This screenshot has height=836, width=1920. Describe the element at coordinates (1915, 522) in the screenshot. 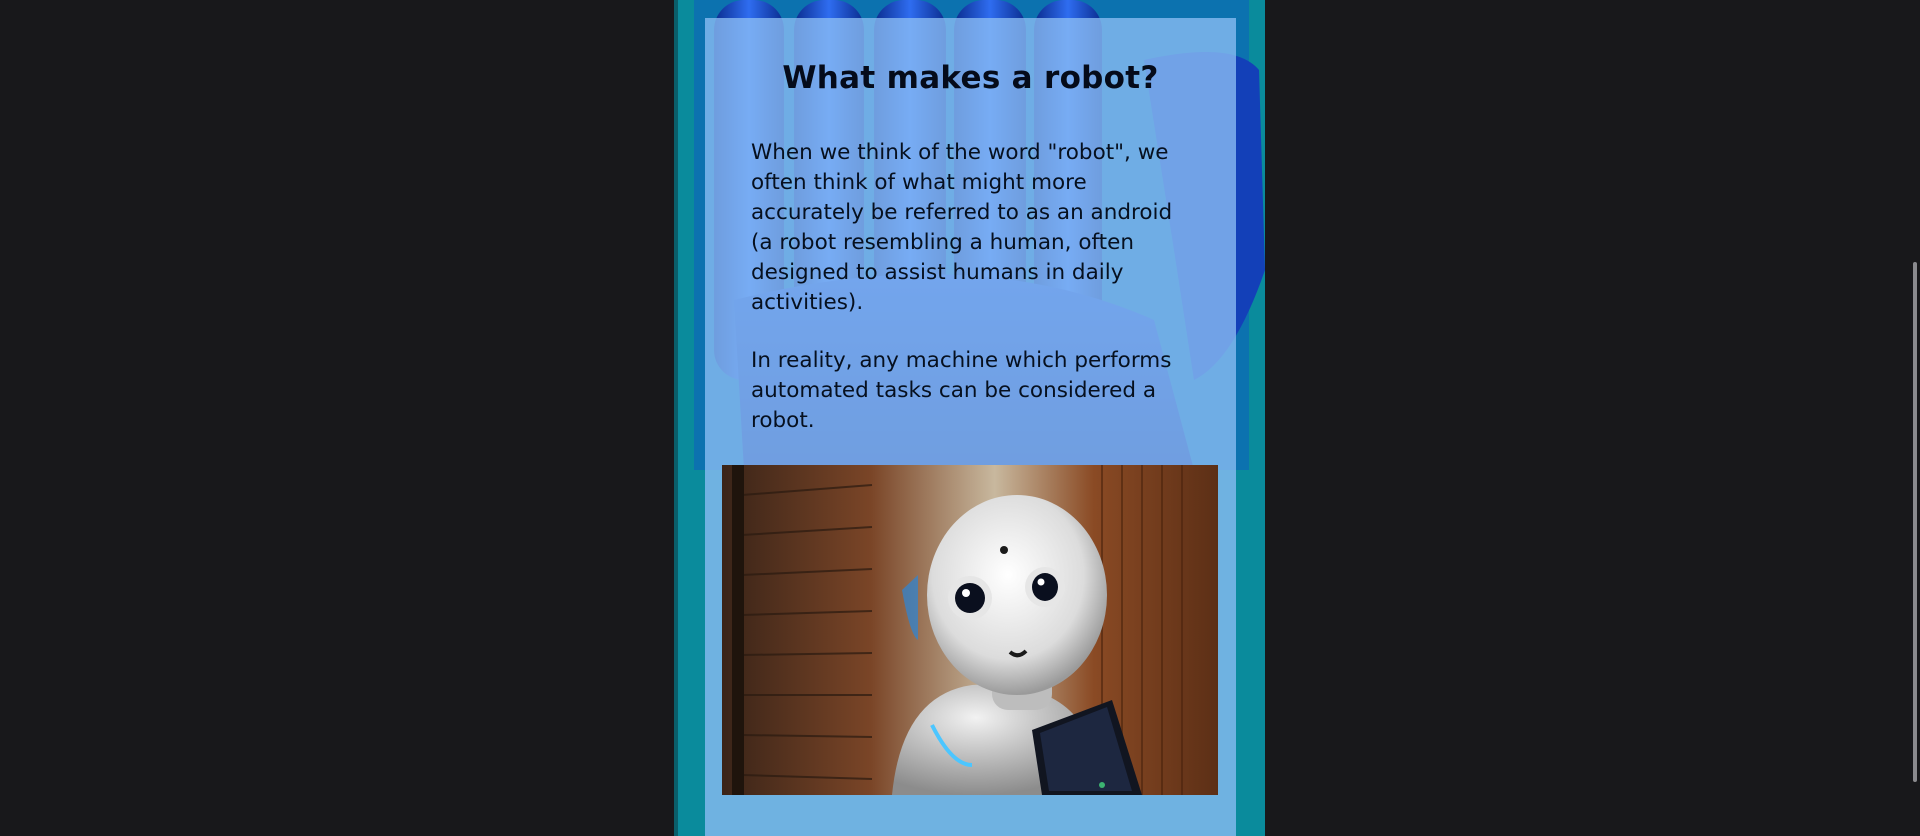

I see `scrollbar-thumb` at that location.